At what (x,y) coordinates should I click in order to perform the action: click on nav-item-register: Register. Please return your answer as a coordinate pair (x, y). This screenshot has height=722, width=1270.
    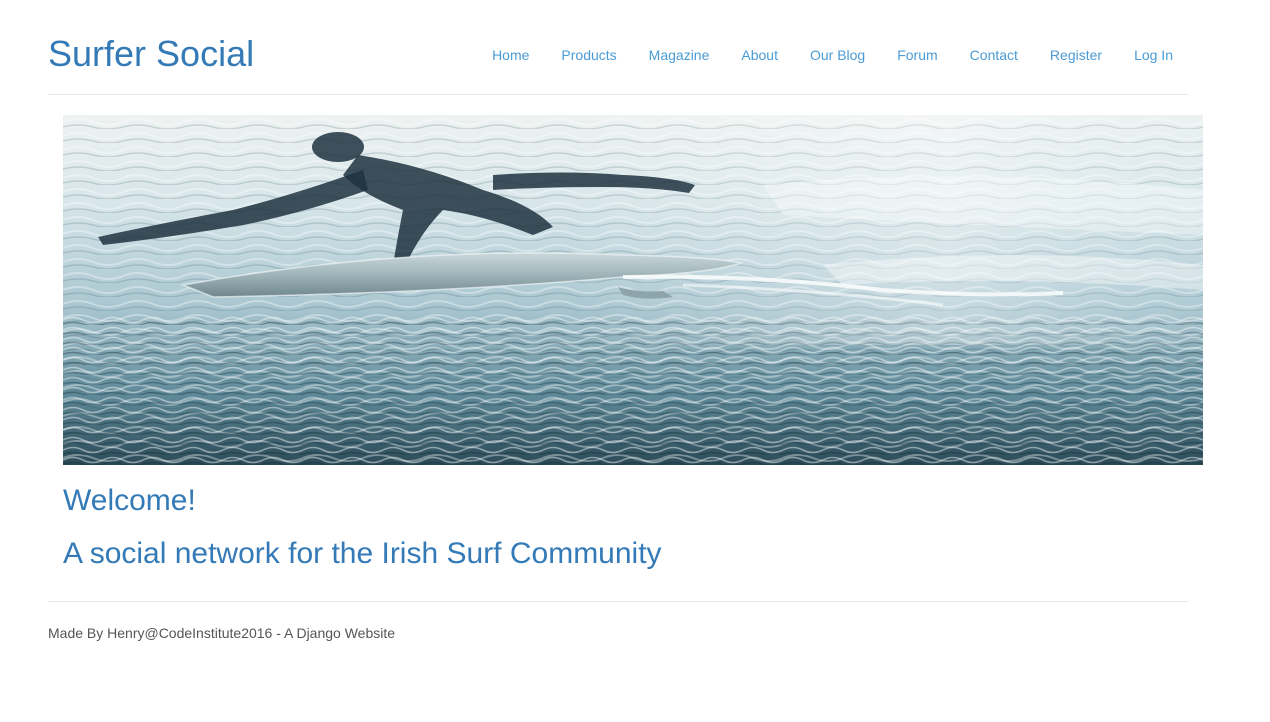
    Looking at the image, I should click on (1076, 55).